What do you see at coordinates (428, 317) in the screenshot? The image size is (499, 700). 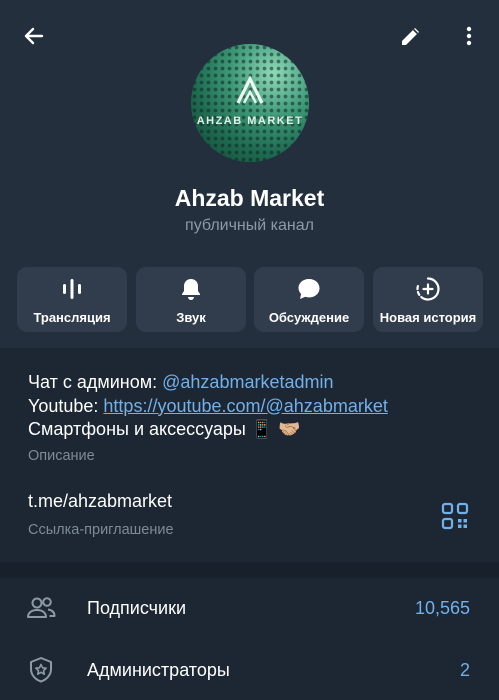 I see `new-story-label: Новая история` at bounding box center [428, 317].